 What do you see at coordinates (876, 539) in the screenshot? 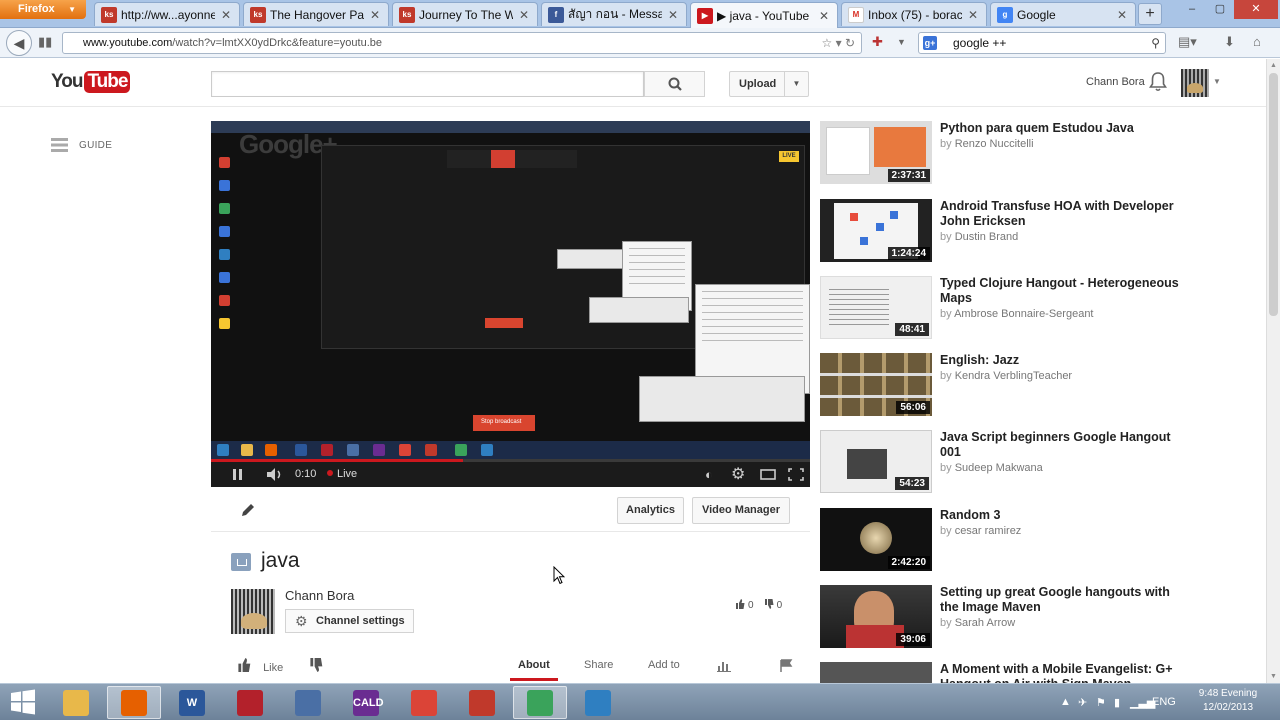
I see `video-thumbnail: 2:42:20` at bounding box center [876, 539].